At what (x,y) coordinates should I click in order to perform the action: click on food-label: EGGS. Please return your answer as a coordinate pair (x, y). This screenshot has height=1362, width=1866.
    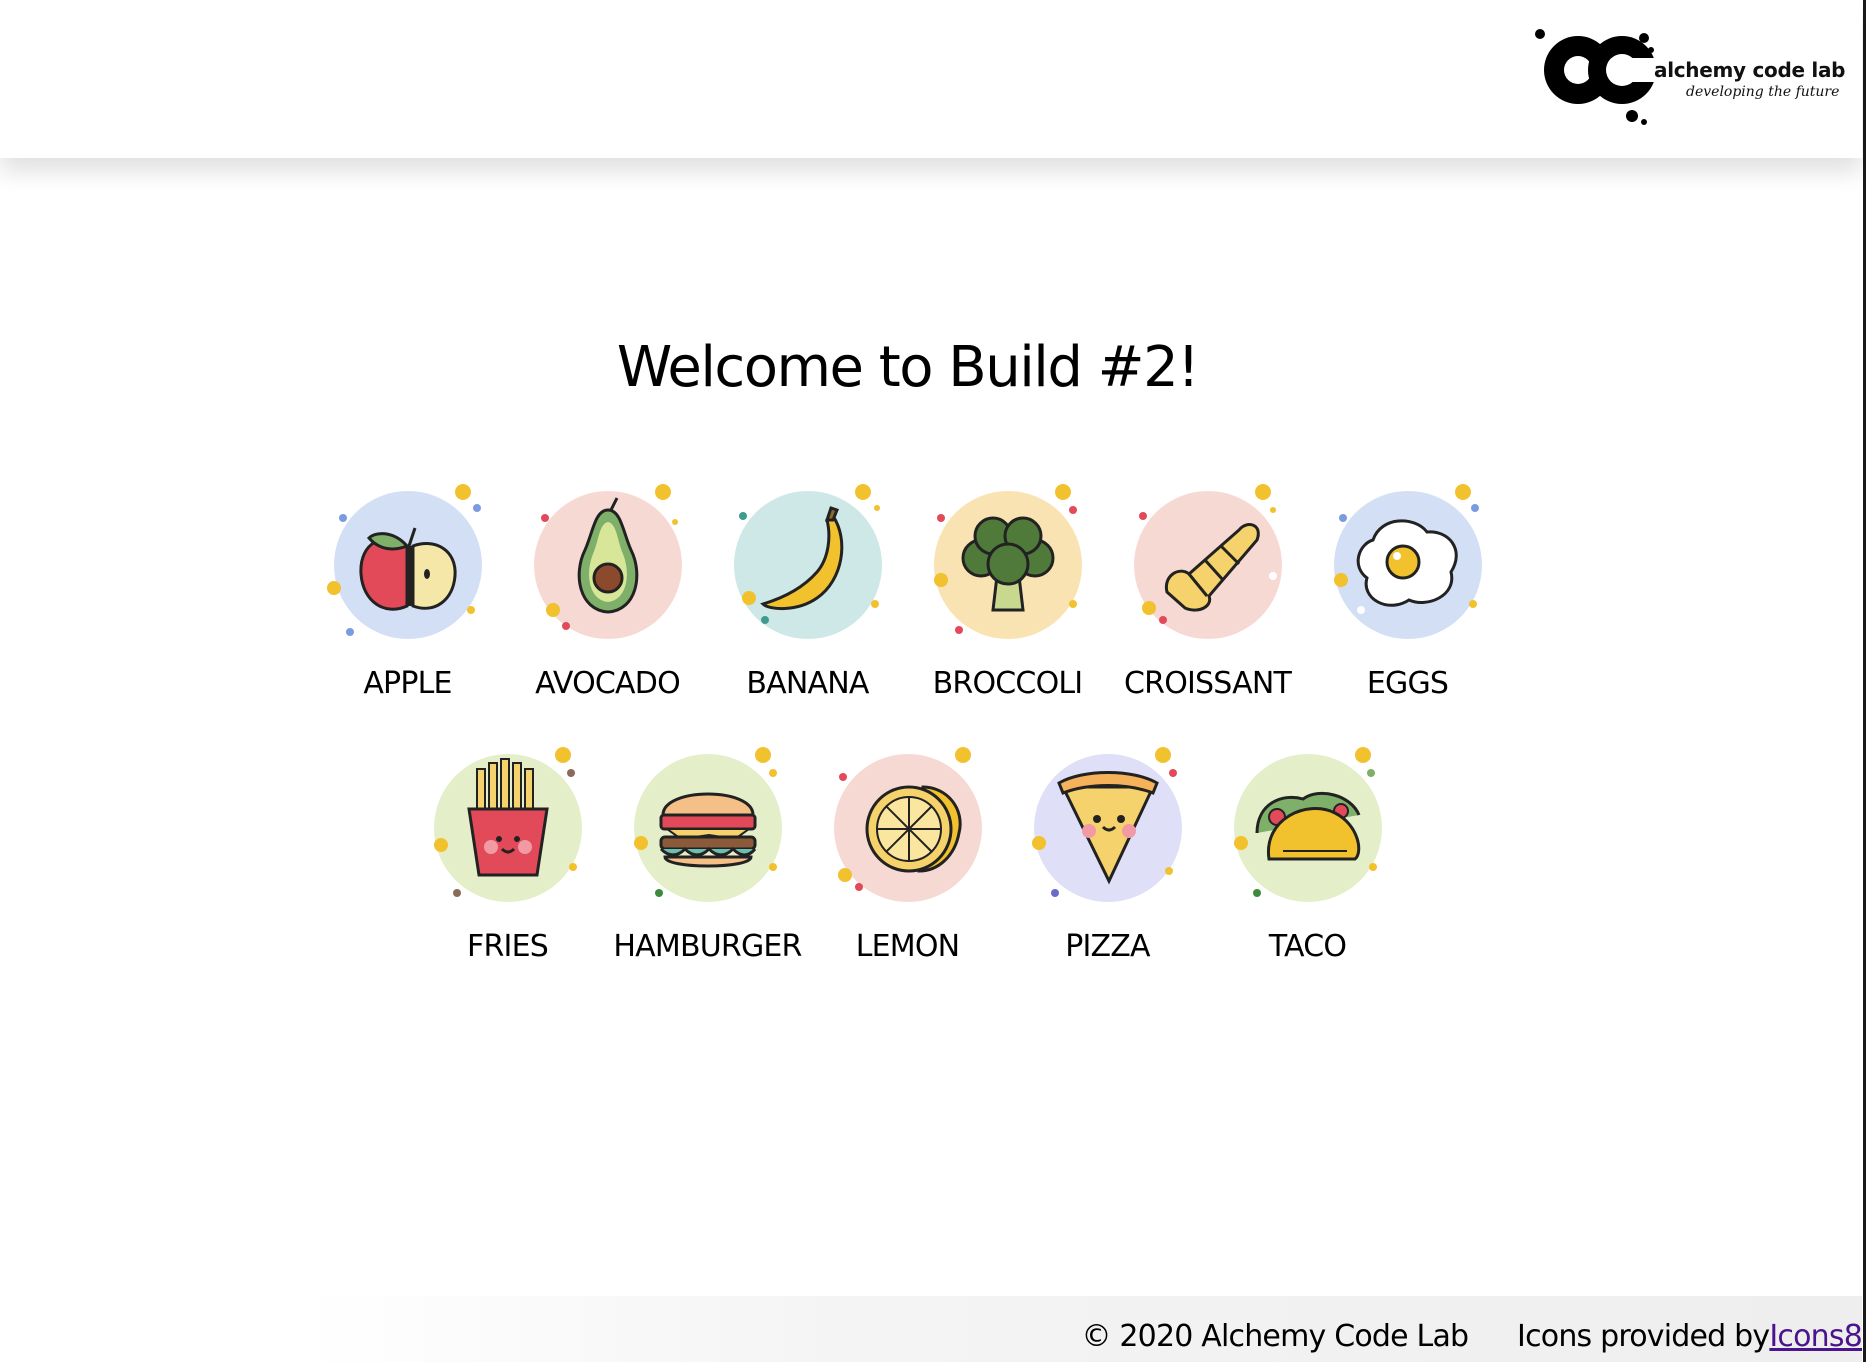
    Looking at the image, I should click on (1407, 683).